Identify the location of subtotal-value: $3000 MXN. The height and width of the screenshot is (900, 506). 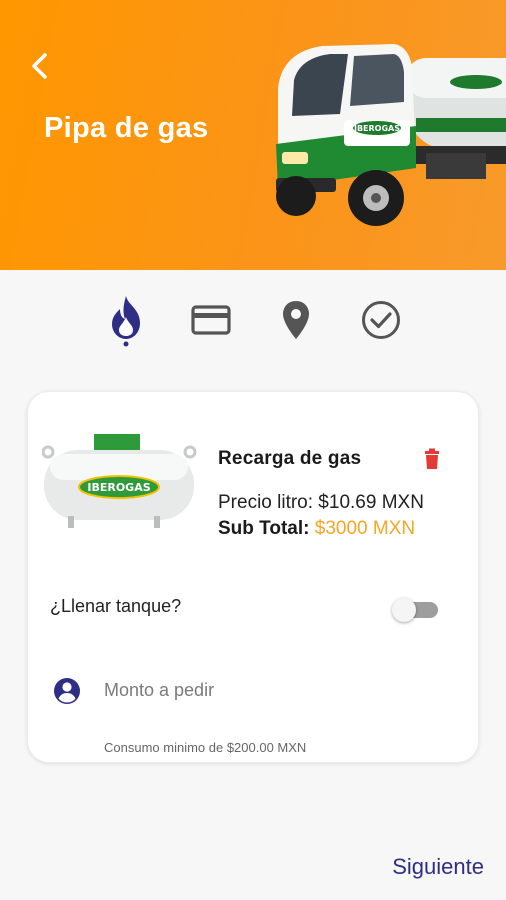
(365, 528).